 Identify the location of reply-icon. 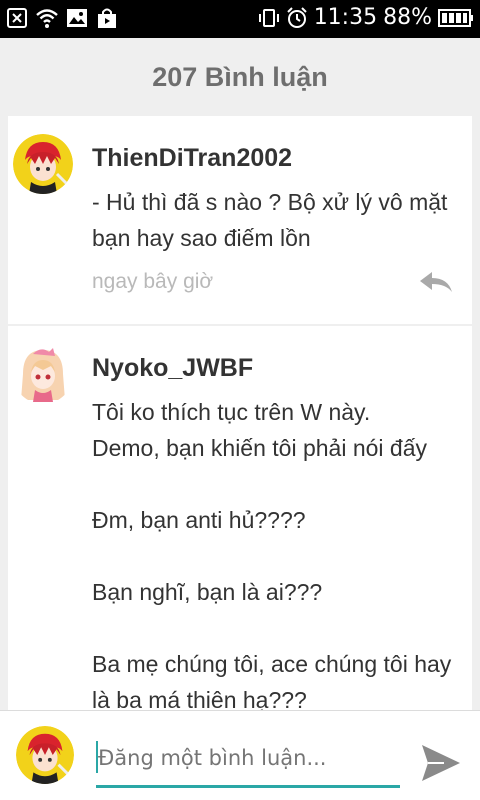
(436, 282).